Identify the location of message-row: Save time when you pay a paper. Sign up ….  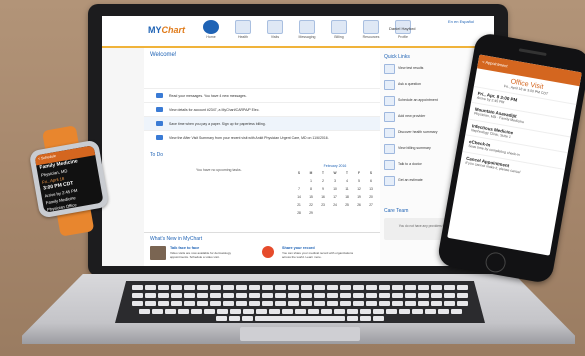
(262, 123).